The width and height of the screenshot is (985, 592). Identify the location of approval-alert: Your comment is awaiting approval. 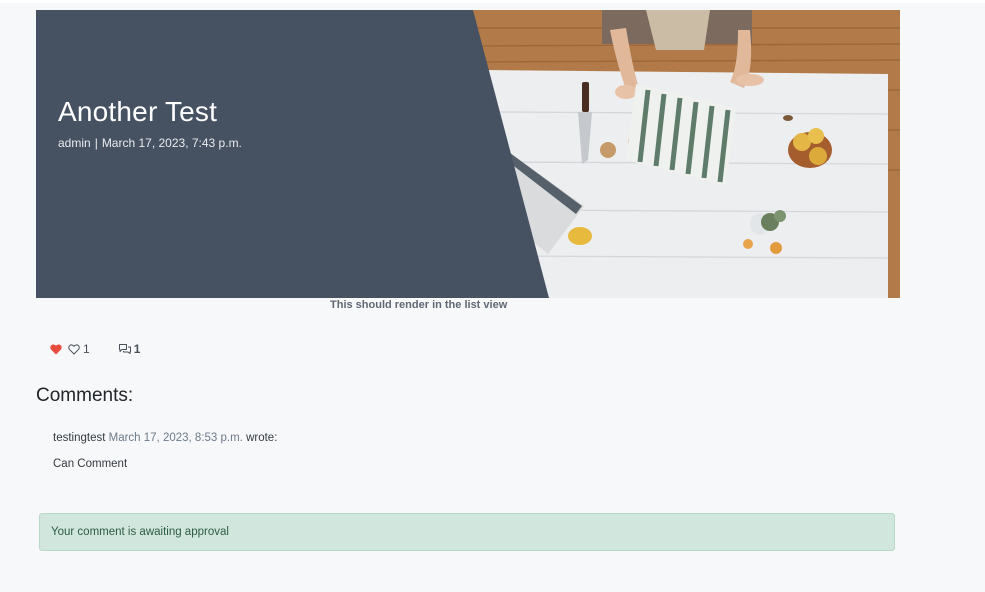
(467, 532).